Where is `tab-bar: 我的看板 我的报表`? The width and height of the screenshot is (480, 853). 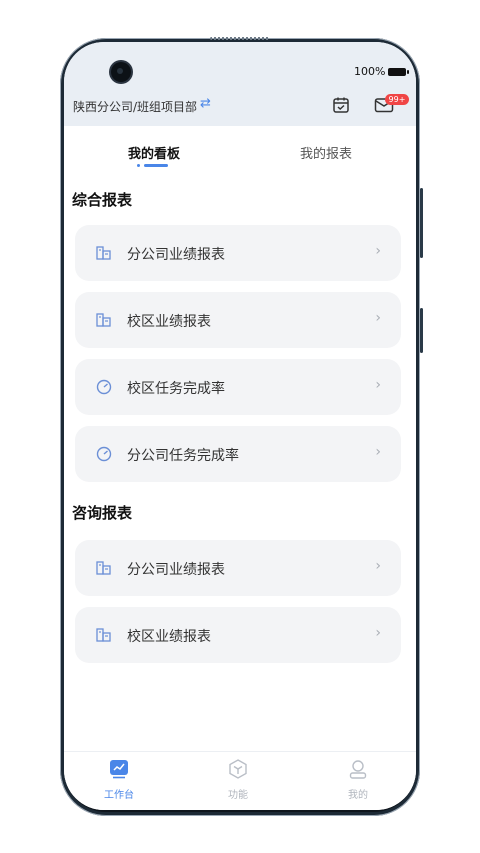
tab-bar: 我的看板 我的报表 is located at coordinates (240, 148).